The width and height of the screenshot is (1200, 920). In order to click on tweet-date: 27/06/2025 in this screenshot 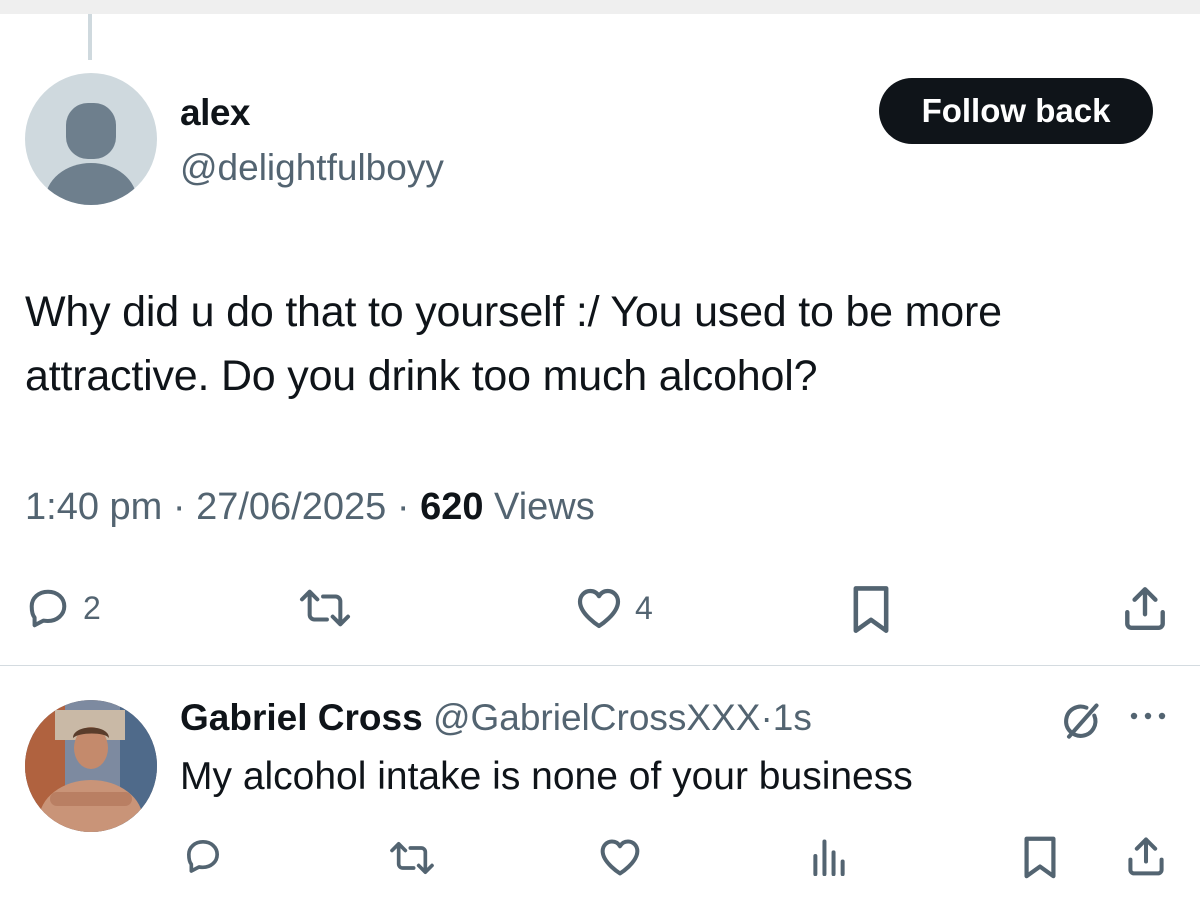, I will do `click(291, 507)`.